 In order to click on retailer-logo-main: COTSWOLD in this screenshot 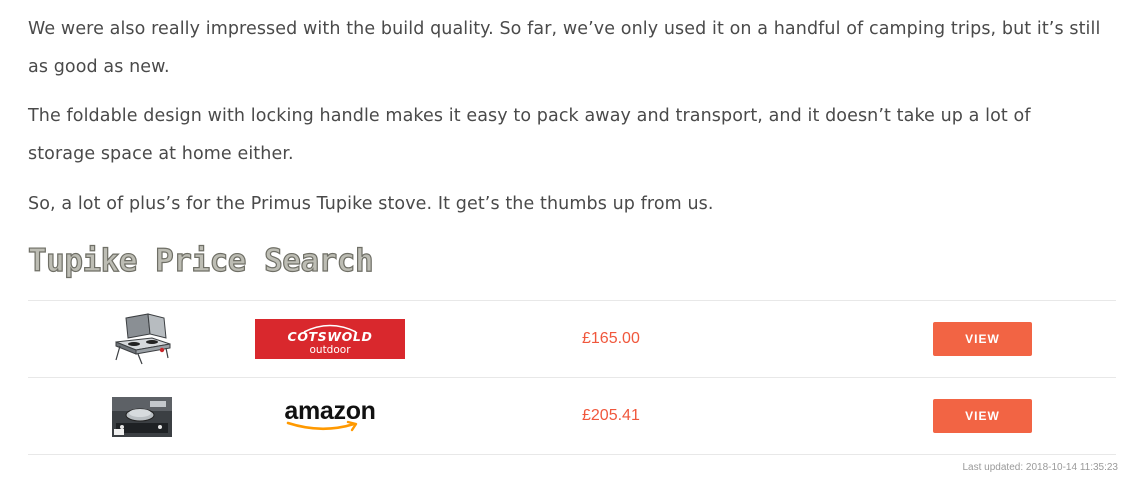, I will do `click(330, 336)`.